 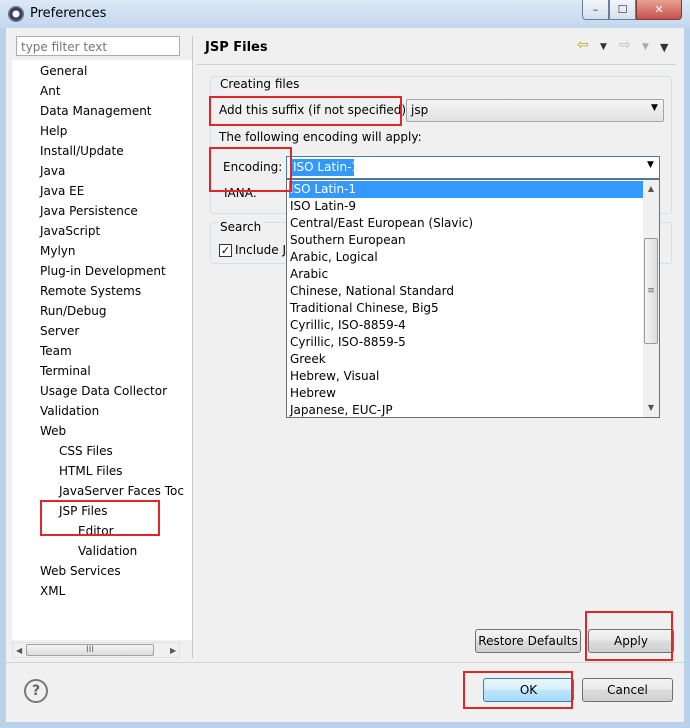 I want to click on tree-item-server: Server, so click(x=59, y=331).